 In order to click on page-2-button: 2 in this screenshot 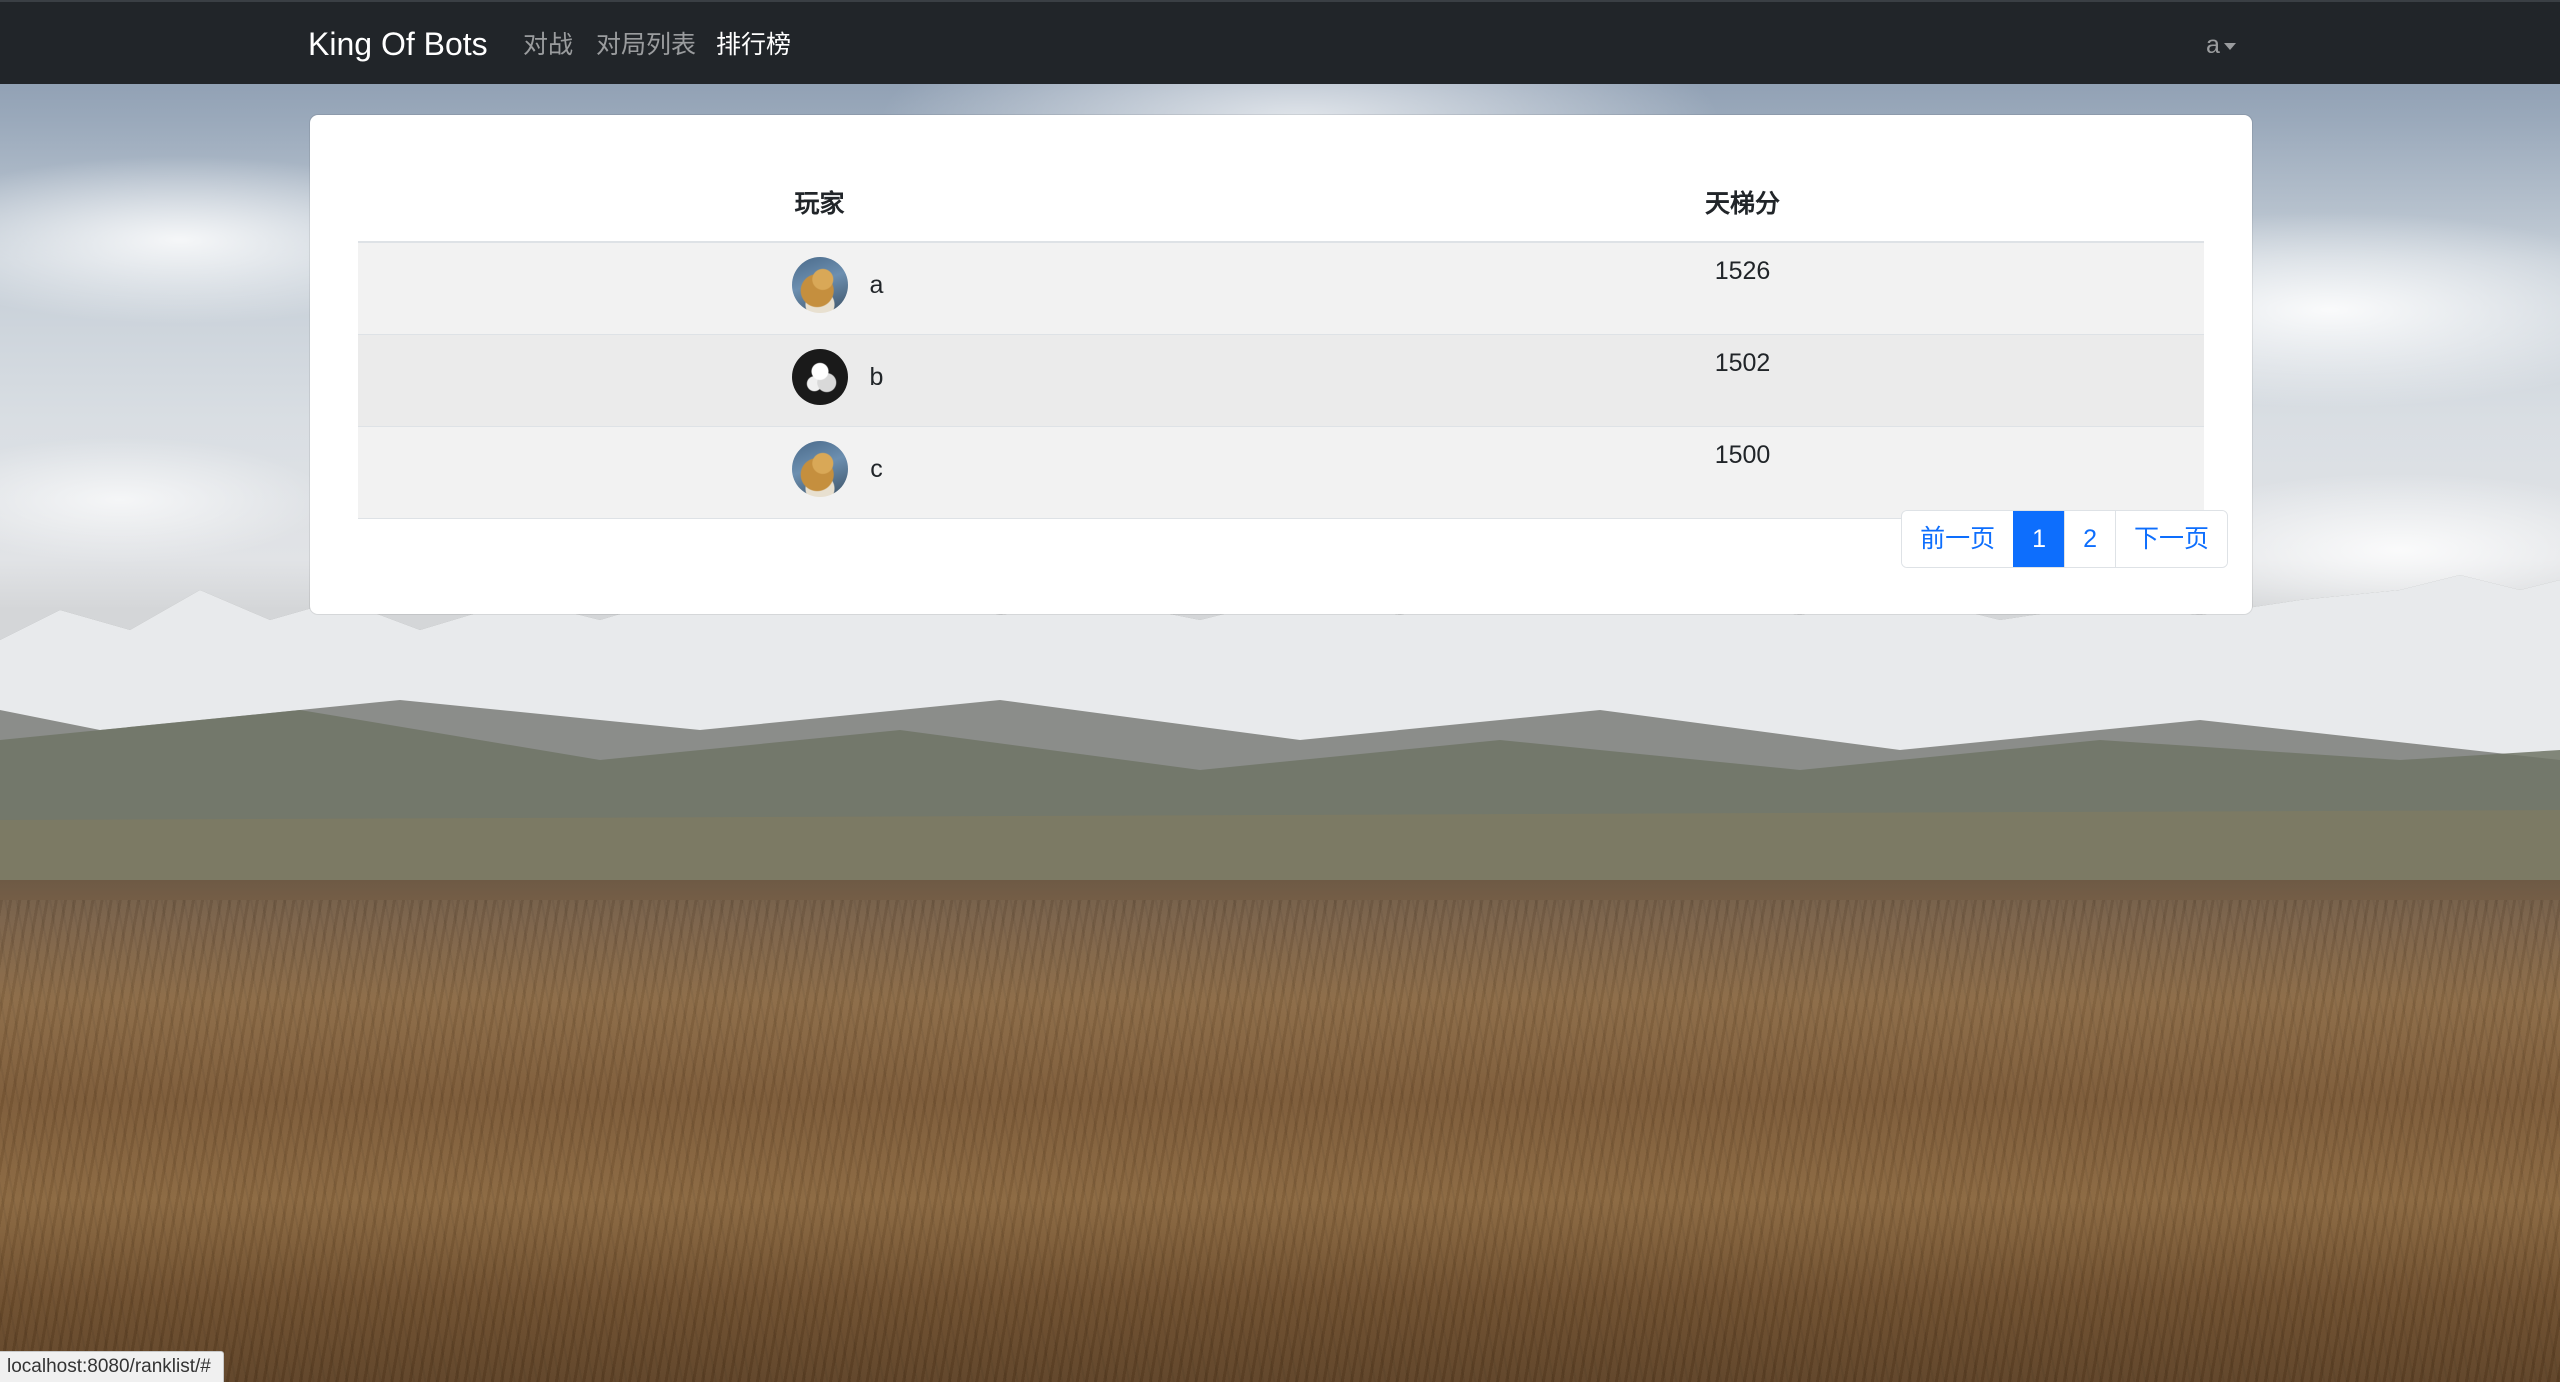, I will do `click(2089, 539)`.